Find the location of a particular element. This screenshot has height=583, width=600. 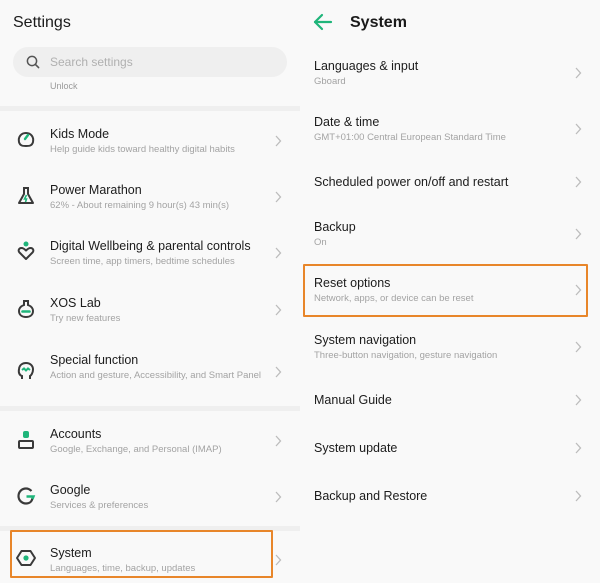

item-subtitle: Services & preferences is located at coordinates (99, 505).